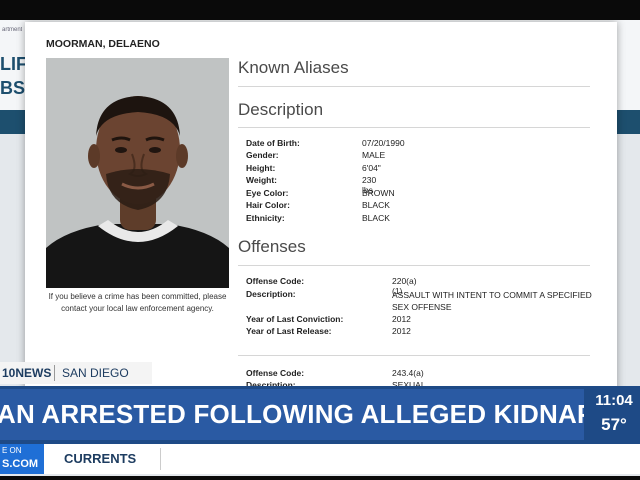 The image size is (640, 480). What do you see at coordinates (103, 44) in the screenshot?
I see `offender-name: MOORMAN, DELAENO` at bounding box center [103, 44].